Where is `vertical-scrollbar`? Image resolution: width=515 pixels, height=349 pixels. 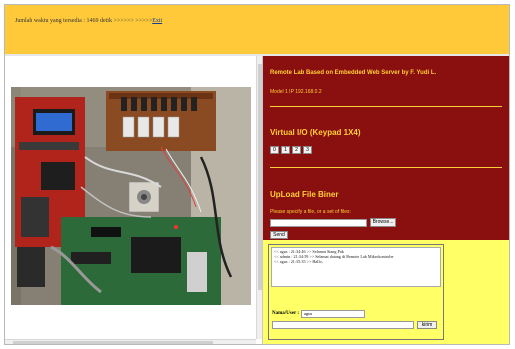 vertical-scrollbar is located at coordinates (259, 197).